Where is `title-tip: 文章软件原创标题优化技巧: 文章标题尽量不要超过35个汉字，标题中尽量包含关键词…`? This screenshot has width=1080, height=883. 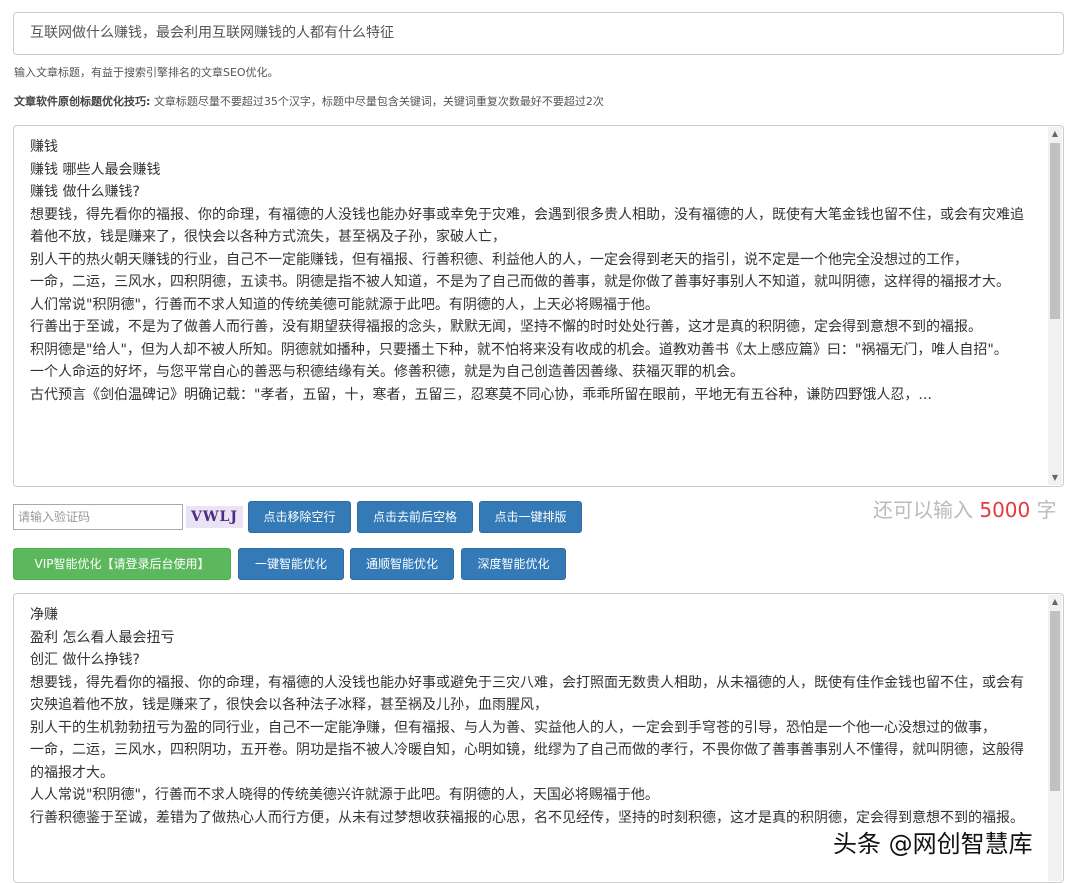 title-tip: 文章软件原创标题优化技巧: 文章标题尽量不要超过35个汉字，标题中尽量包含关键词… is located at coordinates (309, 101).